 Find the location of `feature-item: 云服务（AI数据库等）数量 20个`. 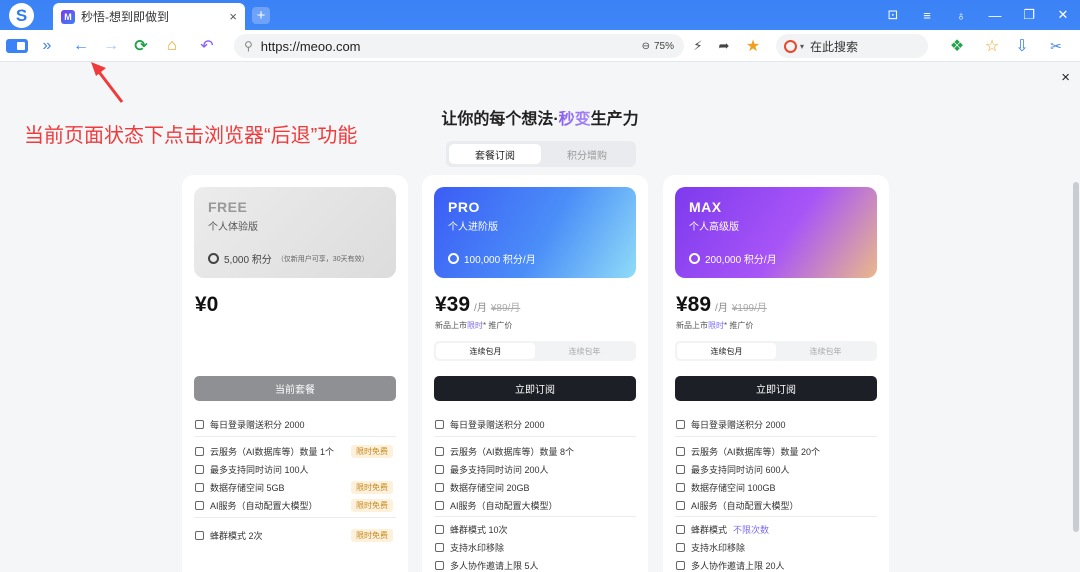

feature-item: 云服务（AI数据库等）数量 20个 is located at coordinates (776, 451).